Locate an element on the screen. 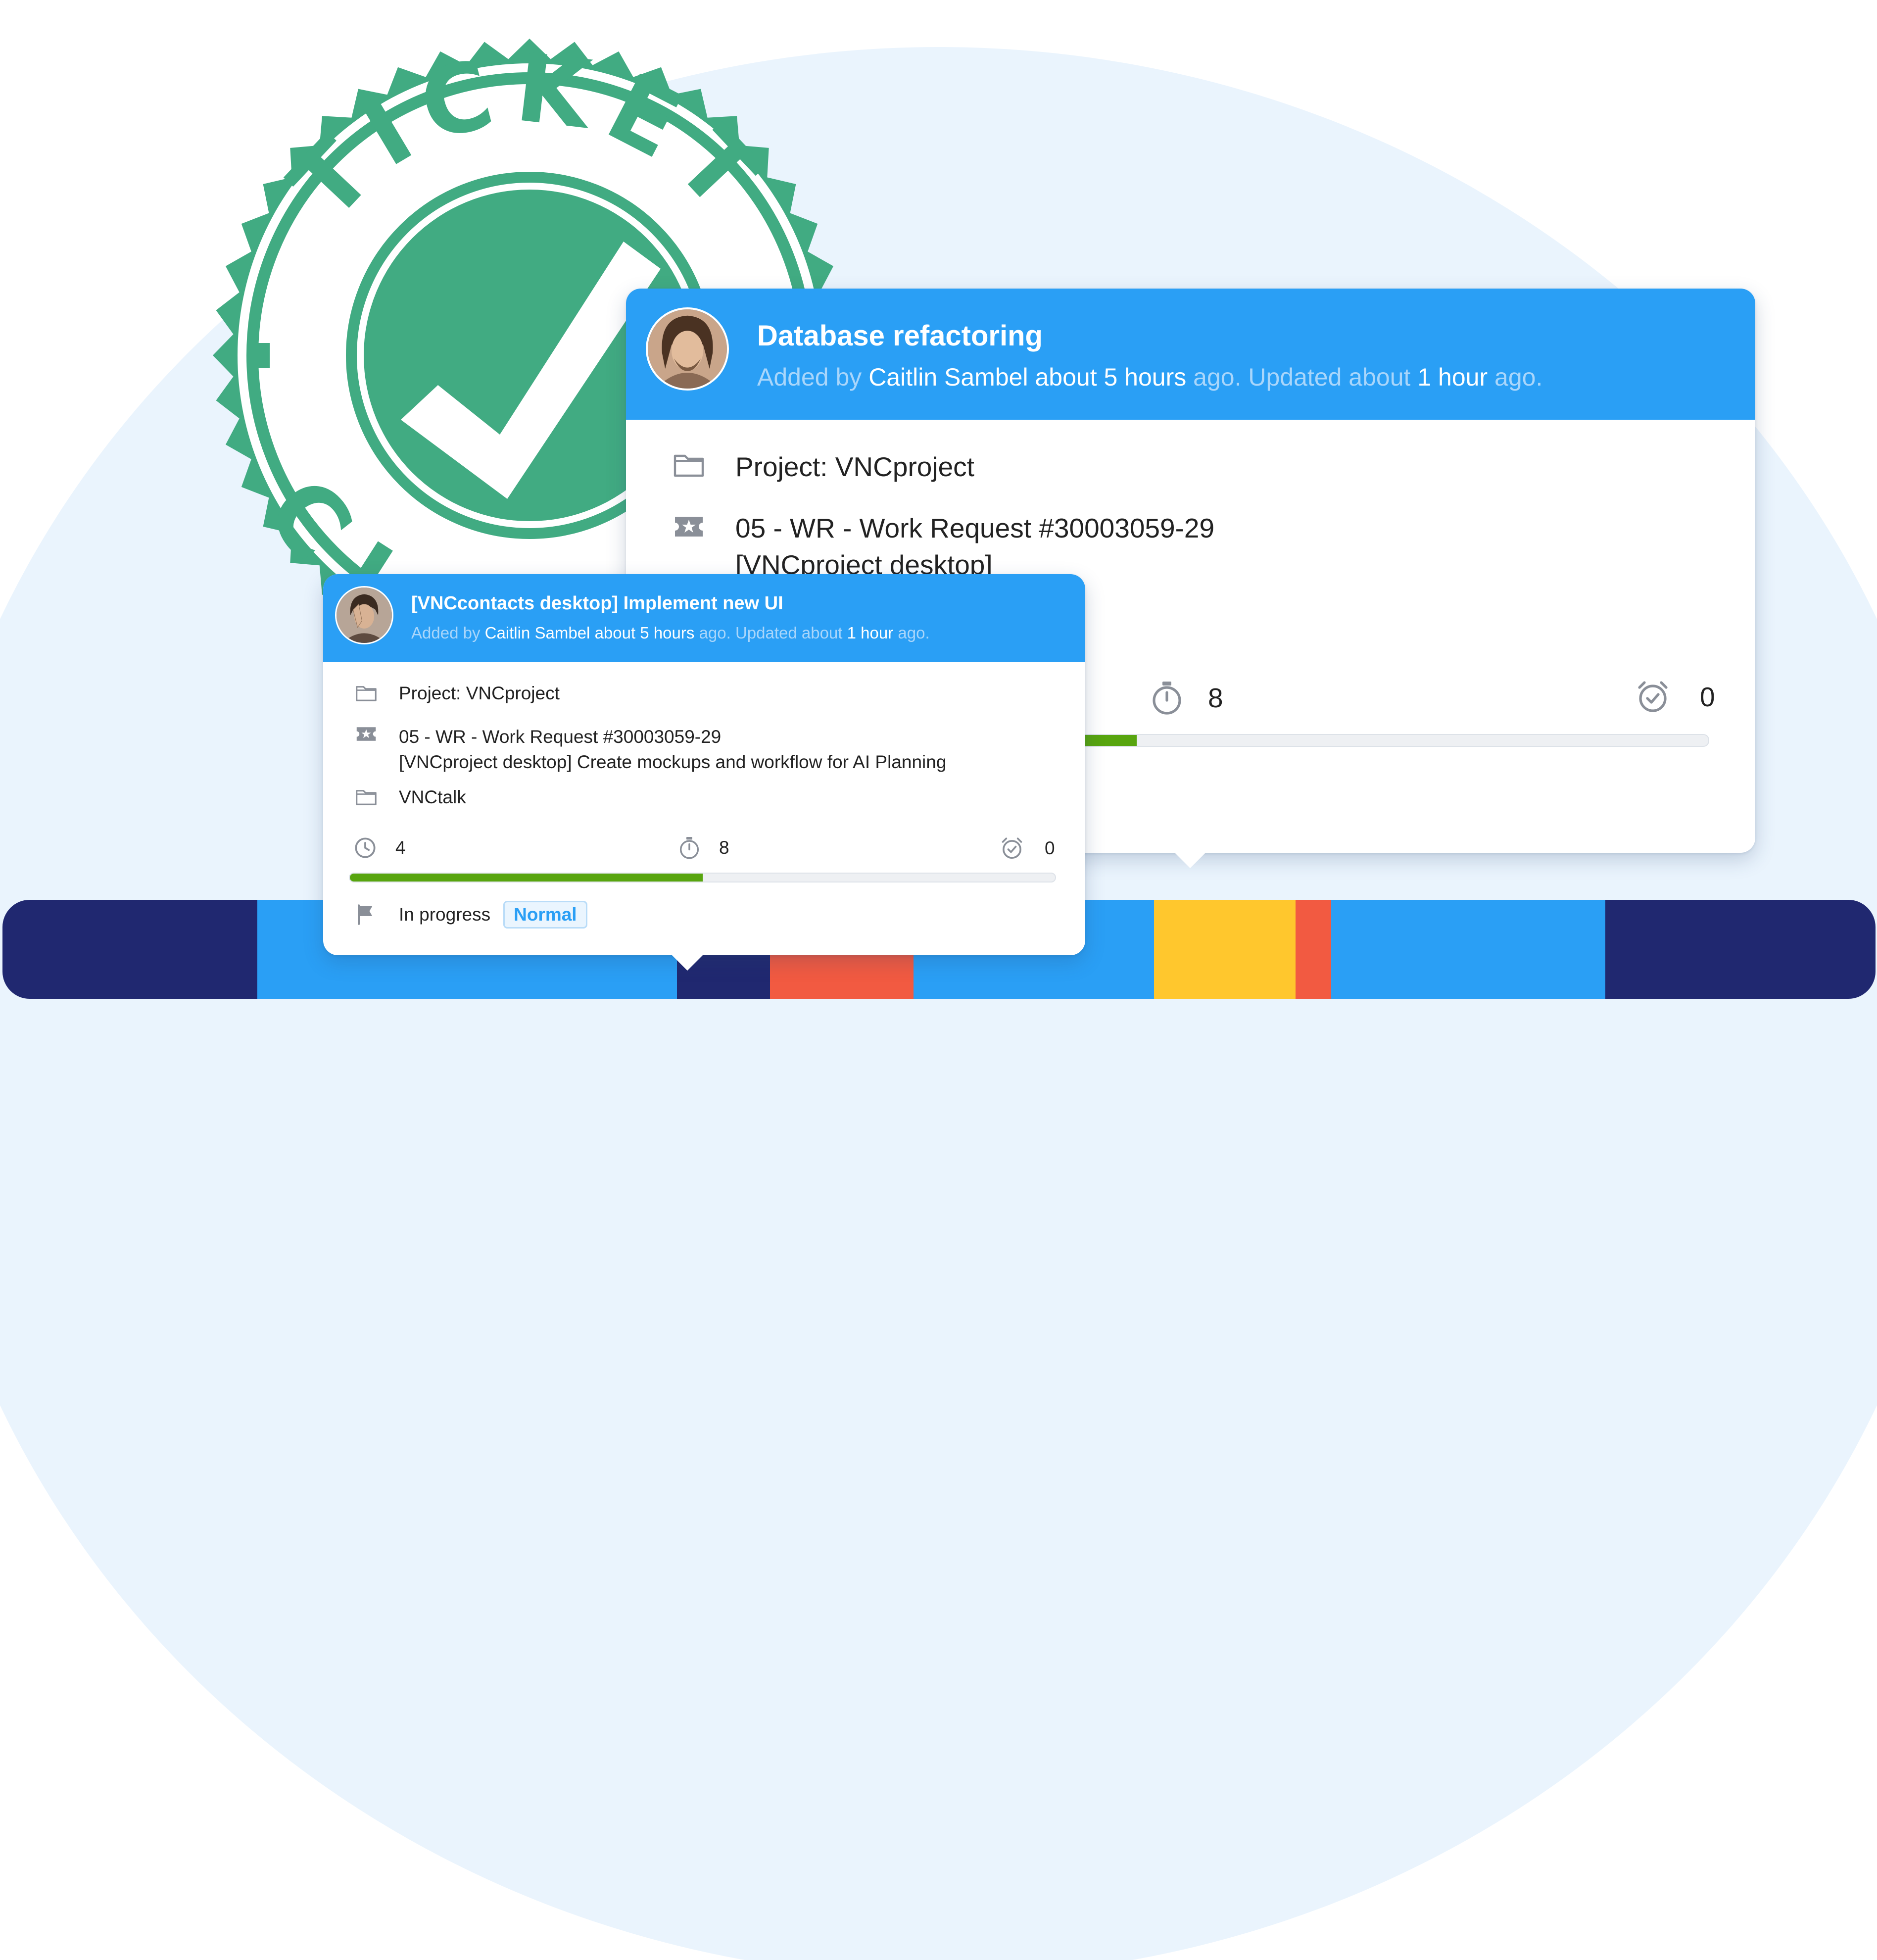 The image size is (1877, 1960). channel-row: VNCtalk is located at coordinates (410, 797).